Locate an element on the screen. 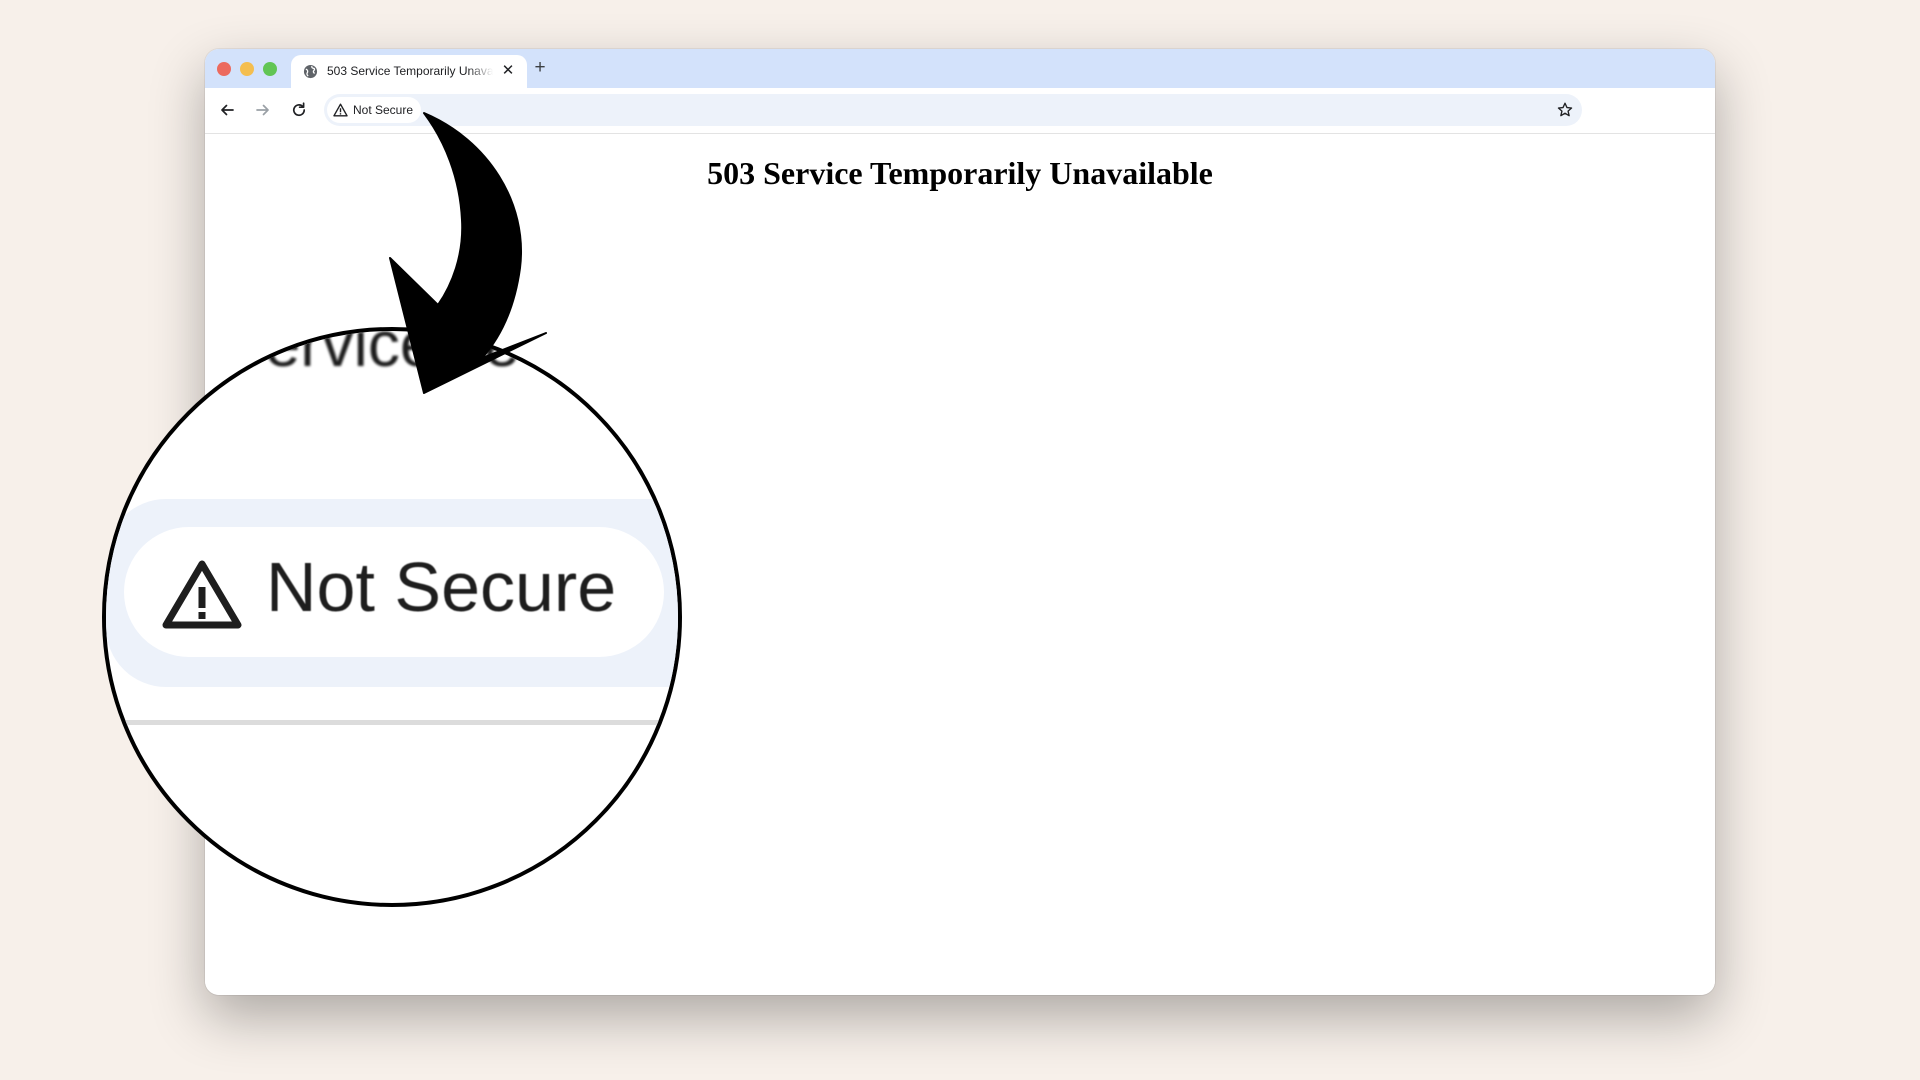 The image size is (1920, 1080). close-window-button is located at coordinates (224, 69).